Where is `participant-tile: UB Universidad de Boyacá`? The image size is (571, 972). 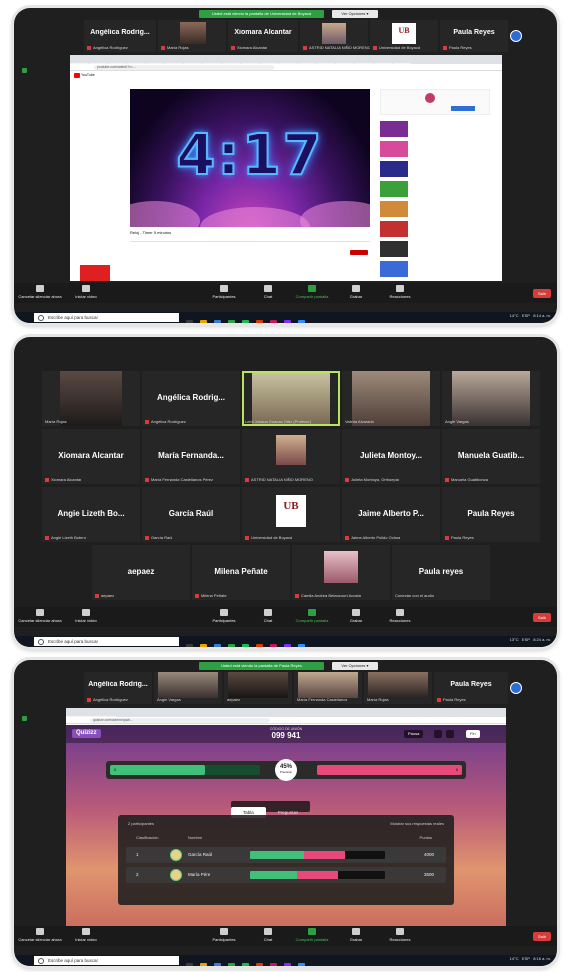
participant-tile: UB Universidad de Boyacá is located at coordinates (404, 36).